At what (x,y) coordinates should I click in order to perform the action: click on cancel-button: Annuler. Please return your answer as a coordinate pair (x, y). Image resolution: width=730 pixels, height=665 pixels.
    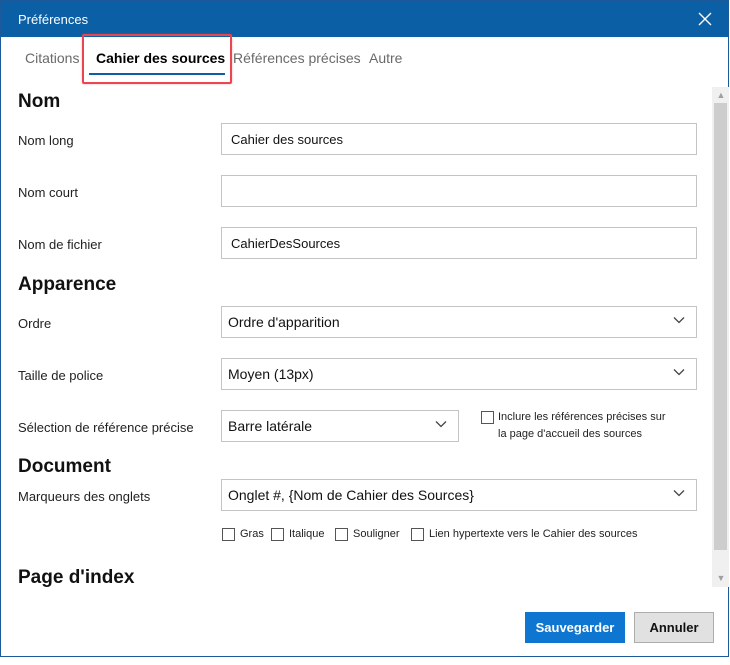
    Looking at the image, I should click on (674, 627).